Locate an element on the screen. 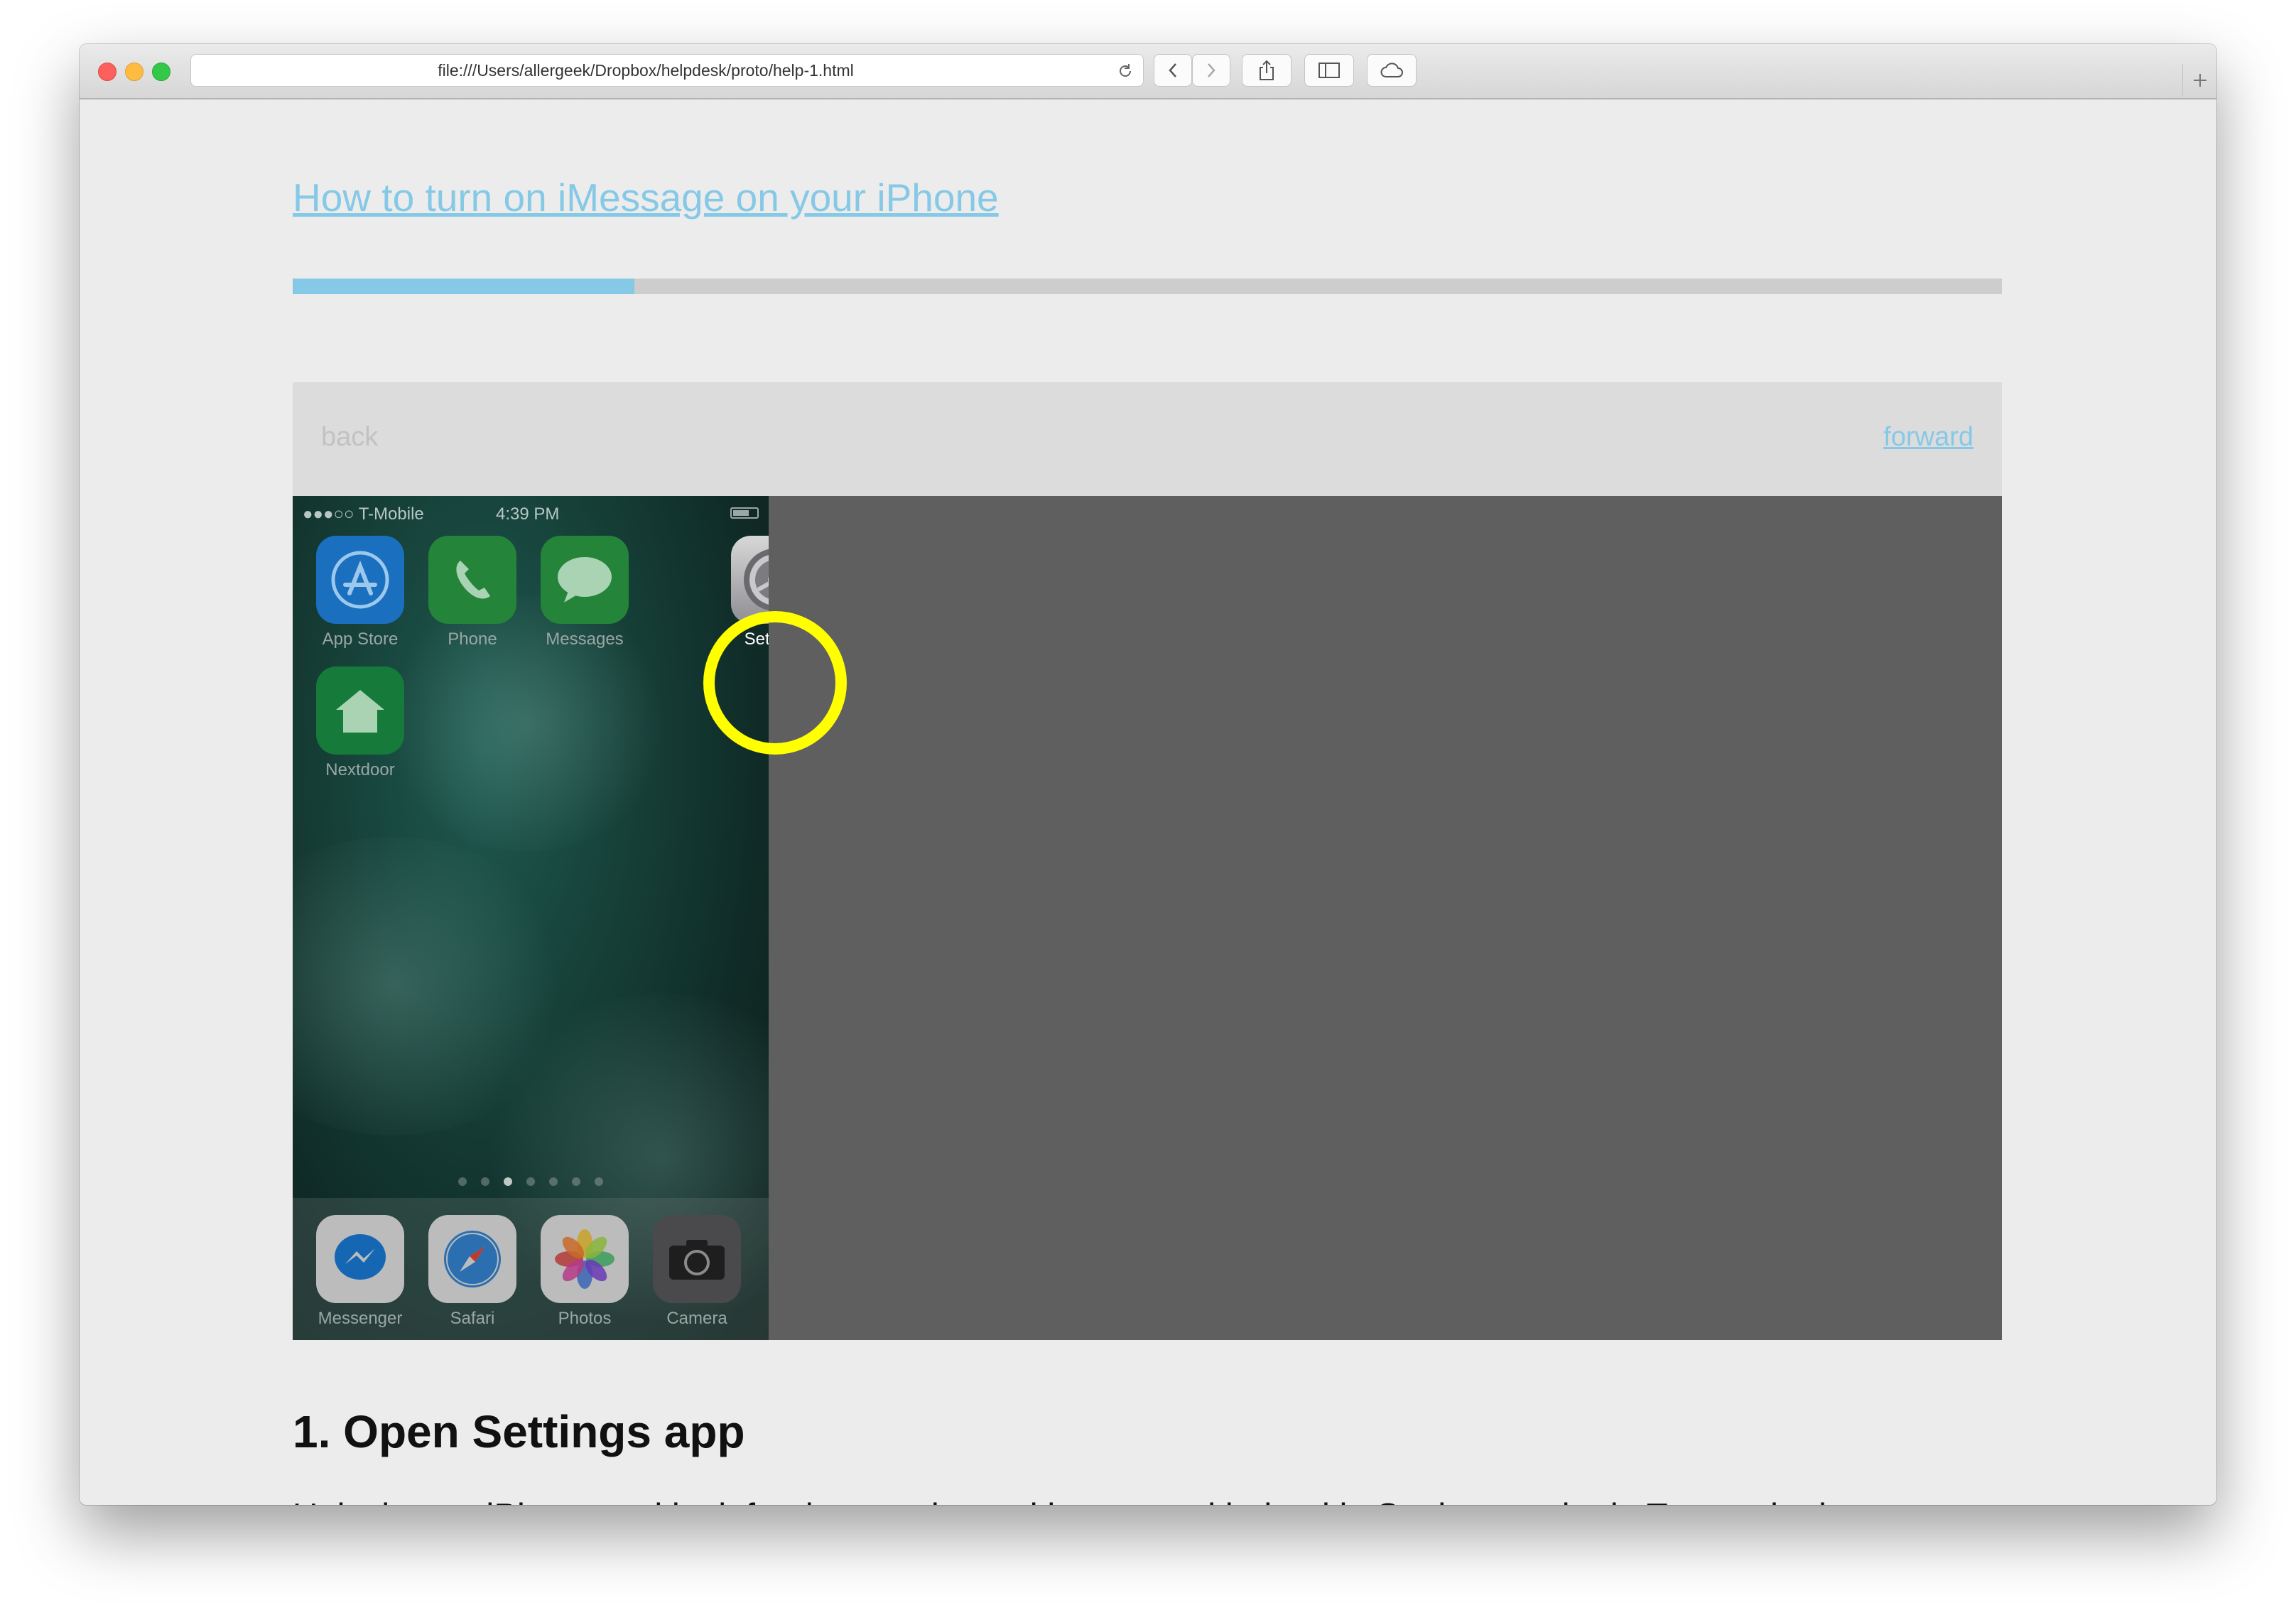 The width and height of the screenshot is (2296, 1620). phone-status-bar: ●●●○○ T-Mobile 4:39 PM is located at coordinates (531, 513).